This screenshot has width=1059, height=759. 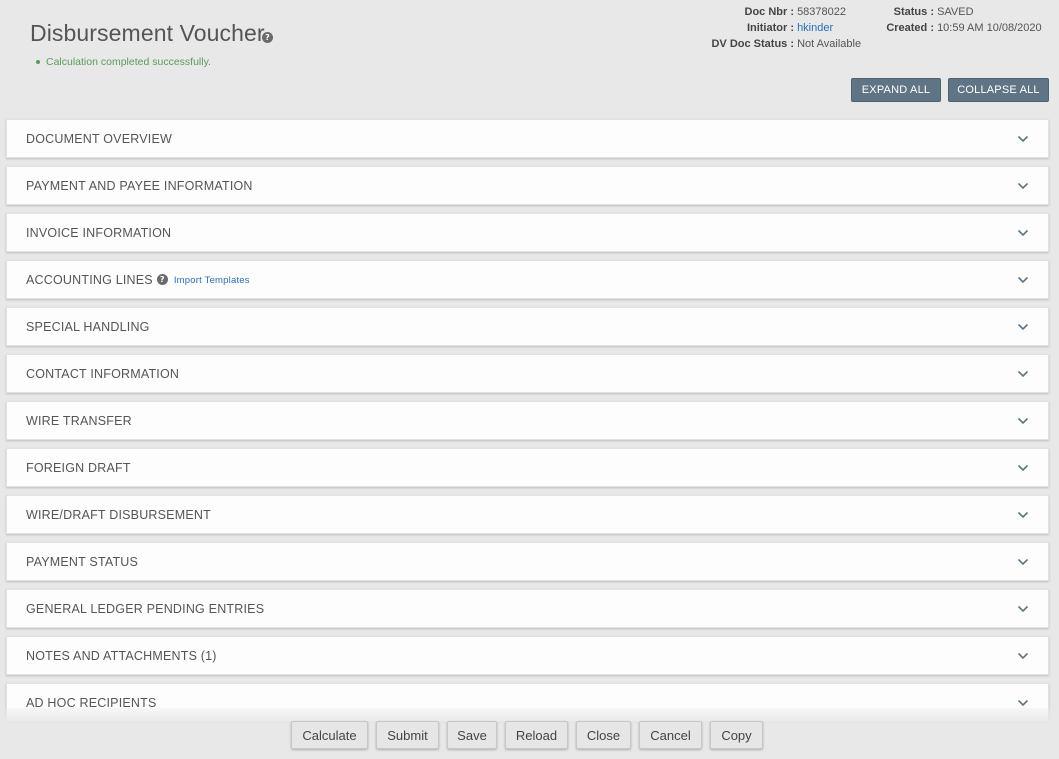 What do you see at coordinates (829, 44) in the screenshot?
I see `dv-status-value: Not Available` at bounding box center [829, 44].